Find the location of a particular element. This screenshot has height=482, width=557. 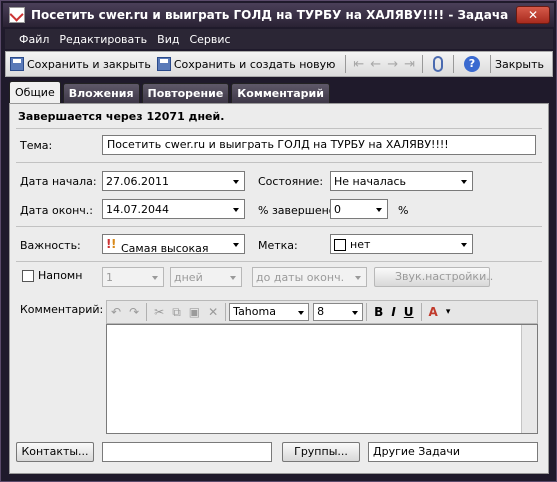

due-info: Завершается через 12071 дней. is located at coordinates (121, 116).